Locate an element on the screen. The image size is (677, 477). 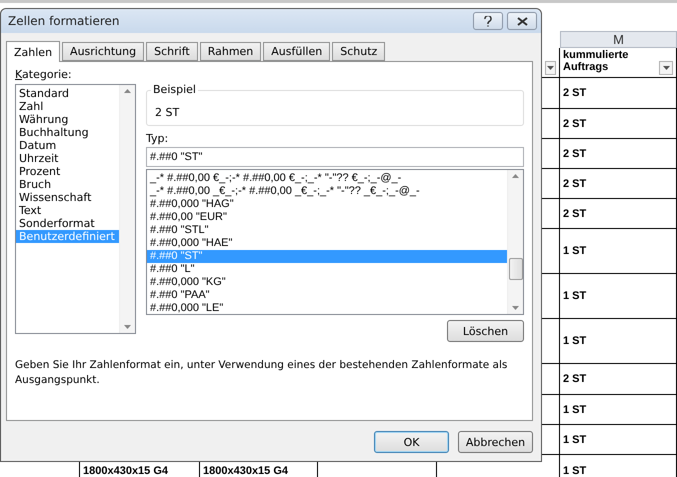
window-title: Zellen formatieren is located at coordinates (64, 21).